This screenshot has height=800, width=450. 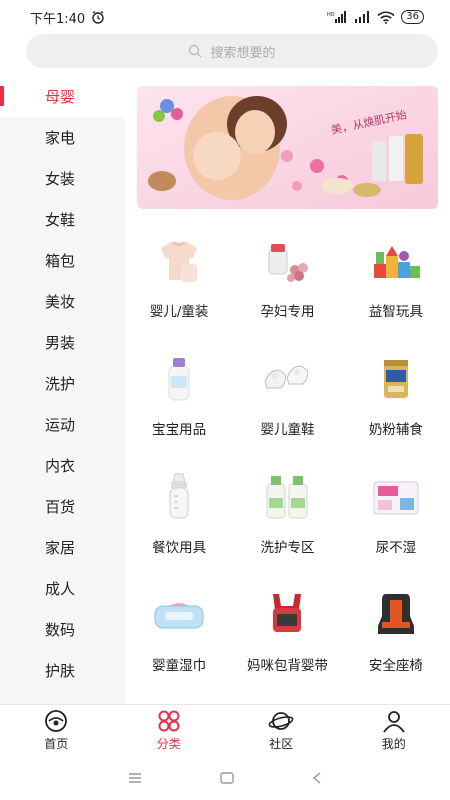 What do you see at coordinates (179, 261) in the screenshot?
I see `baby-clothes-icon` at bounding box center [179, 261].